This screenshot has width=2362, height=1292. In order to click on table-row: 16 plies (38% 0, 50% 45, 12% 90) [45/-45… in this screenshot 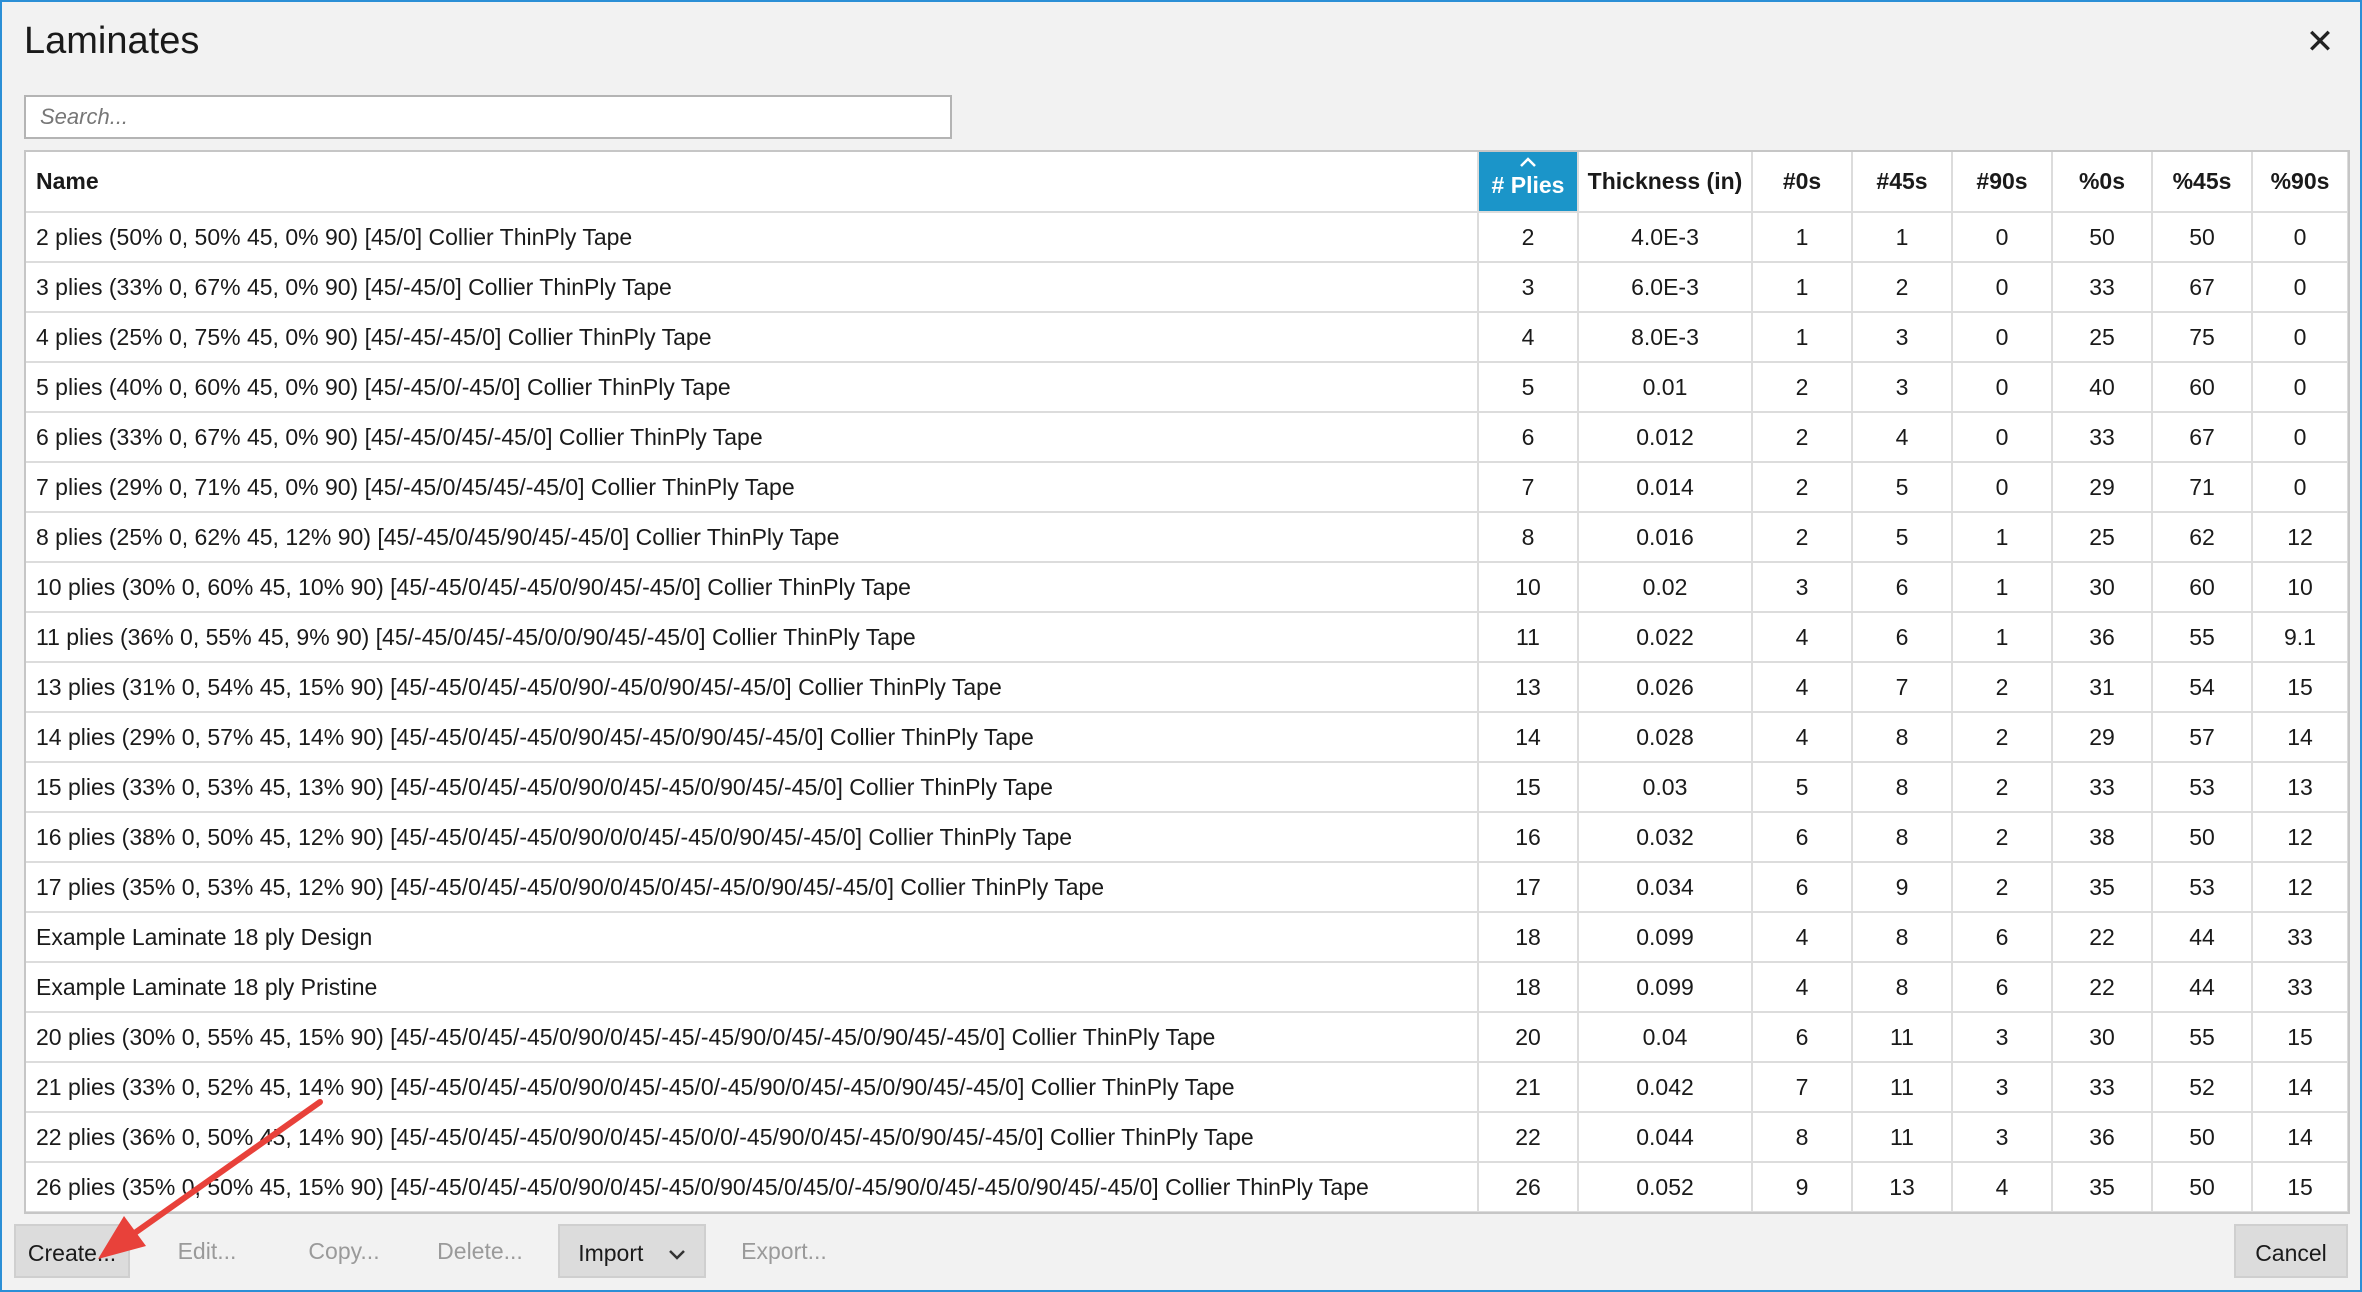, I will do `click(1187, 837)`.